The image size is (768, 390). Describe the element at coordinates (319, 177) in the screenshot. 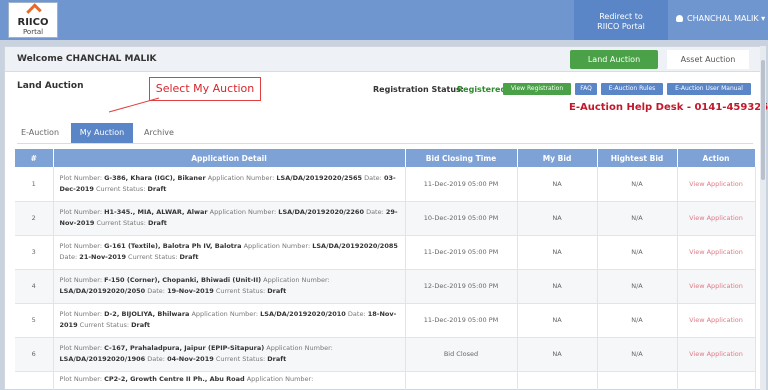

I see `application-number: LSA/DA/20192020/2565` at that location.